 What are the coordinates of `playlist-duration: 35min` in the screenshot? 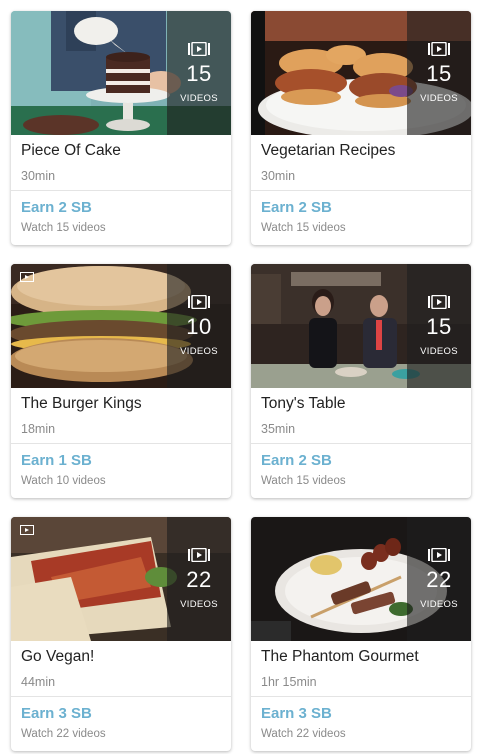 It's located at (278, 429).